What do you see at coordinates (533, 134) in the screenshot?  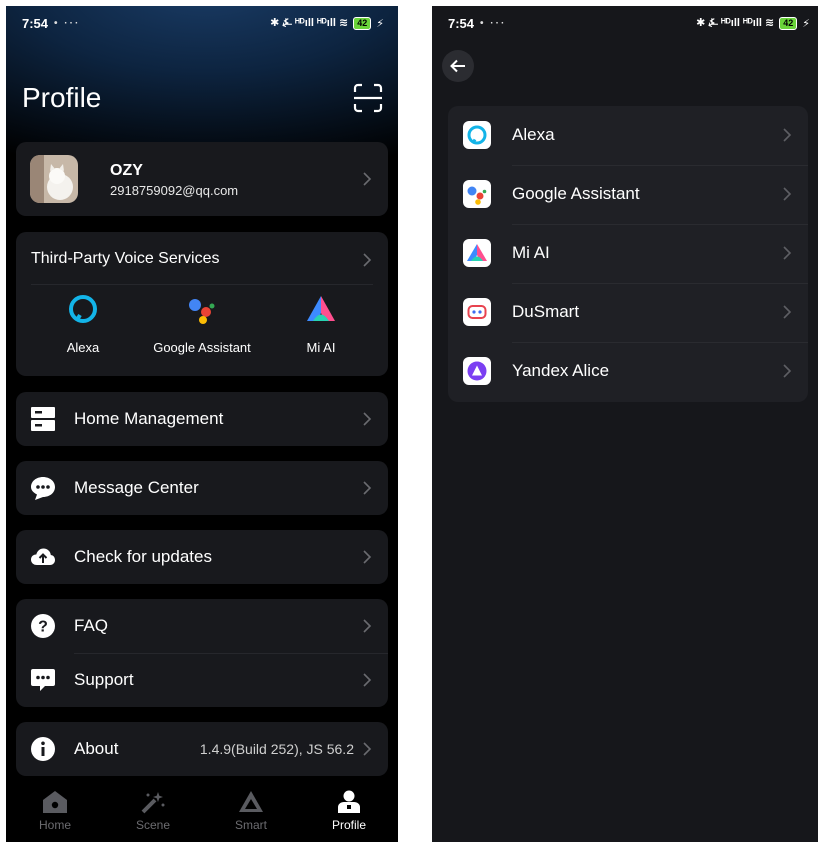 I see `service-label: Alexa` at bounding box center [533, 134].